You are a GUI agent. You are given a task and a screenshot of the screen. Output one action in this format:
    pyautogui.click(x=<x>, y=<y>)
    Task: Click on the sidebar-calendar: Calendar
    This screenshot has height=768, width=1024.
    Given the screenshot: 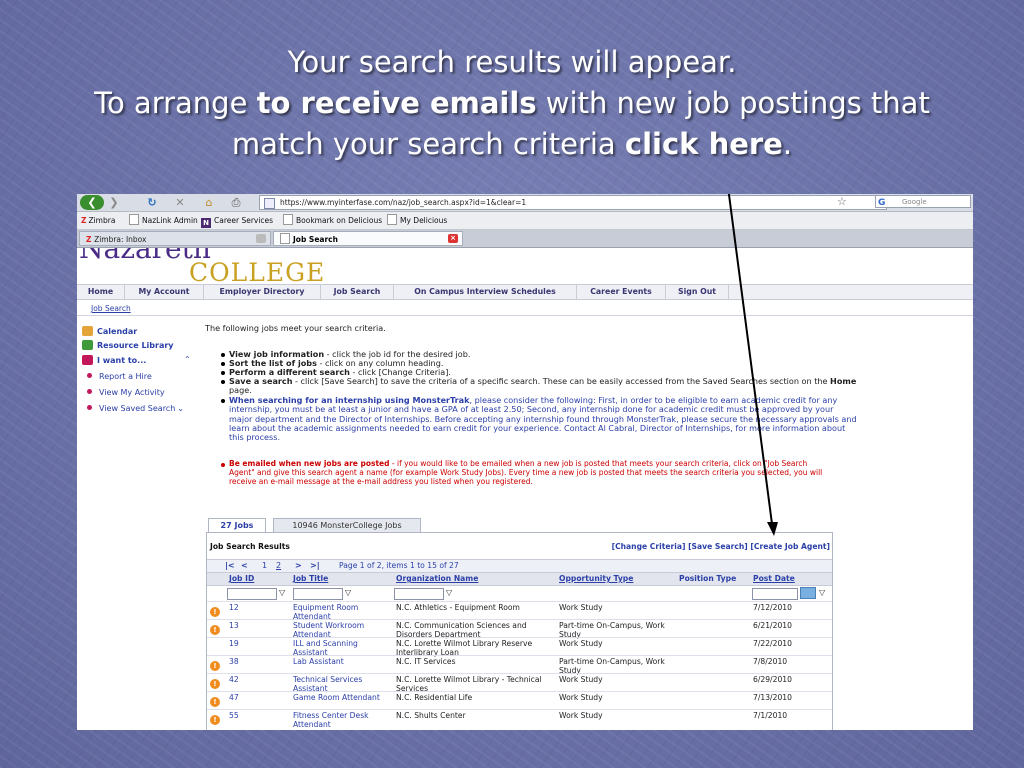 What is the action you would take?
    pyautogui.click(x=109, y=331)
    